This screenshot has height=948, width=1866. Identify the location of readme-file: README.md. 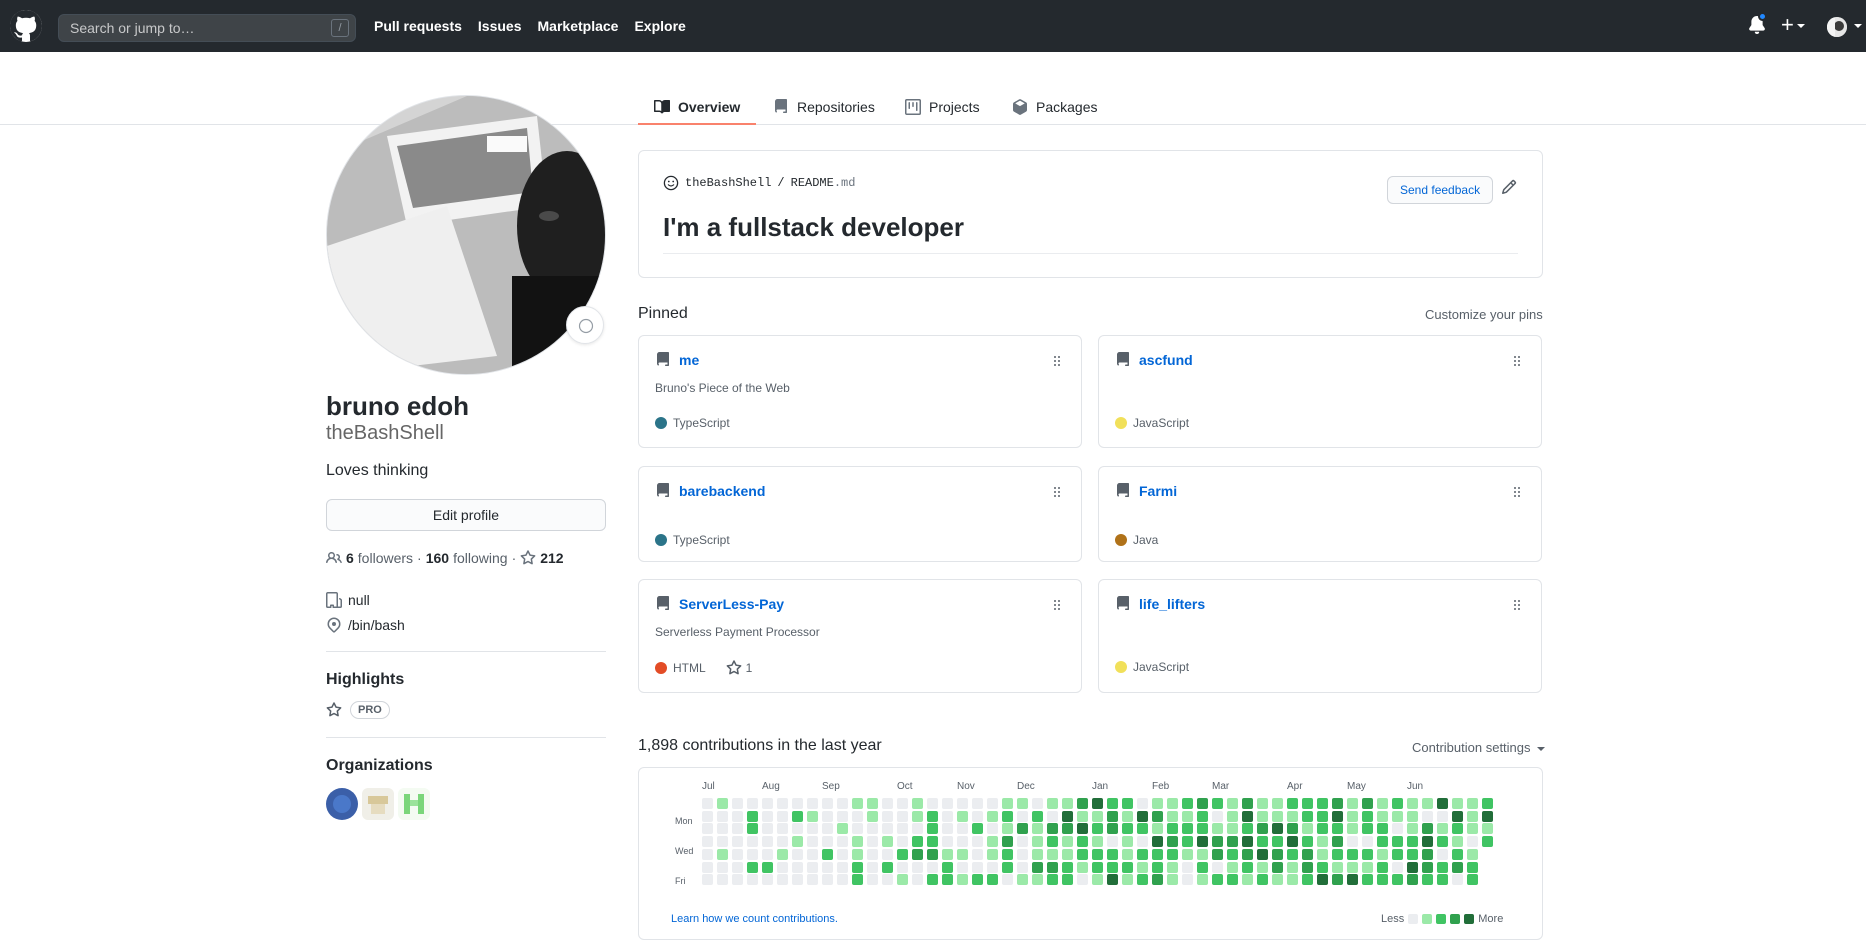
(823, 183).